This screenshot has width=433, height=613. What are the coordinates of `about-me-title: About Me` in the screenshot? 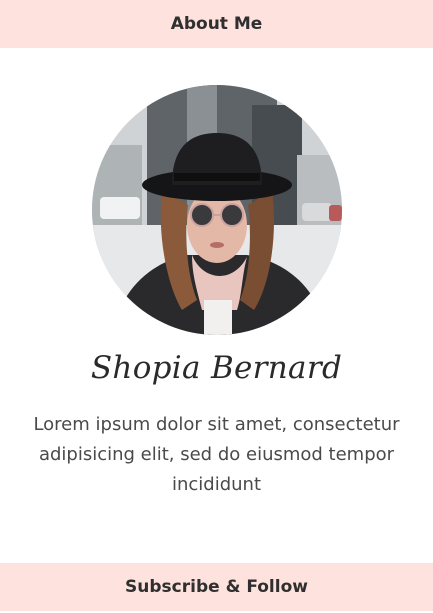 It's located at (216, 24).